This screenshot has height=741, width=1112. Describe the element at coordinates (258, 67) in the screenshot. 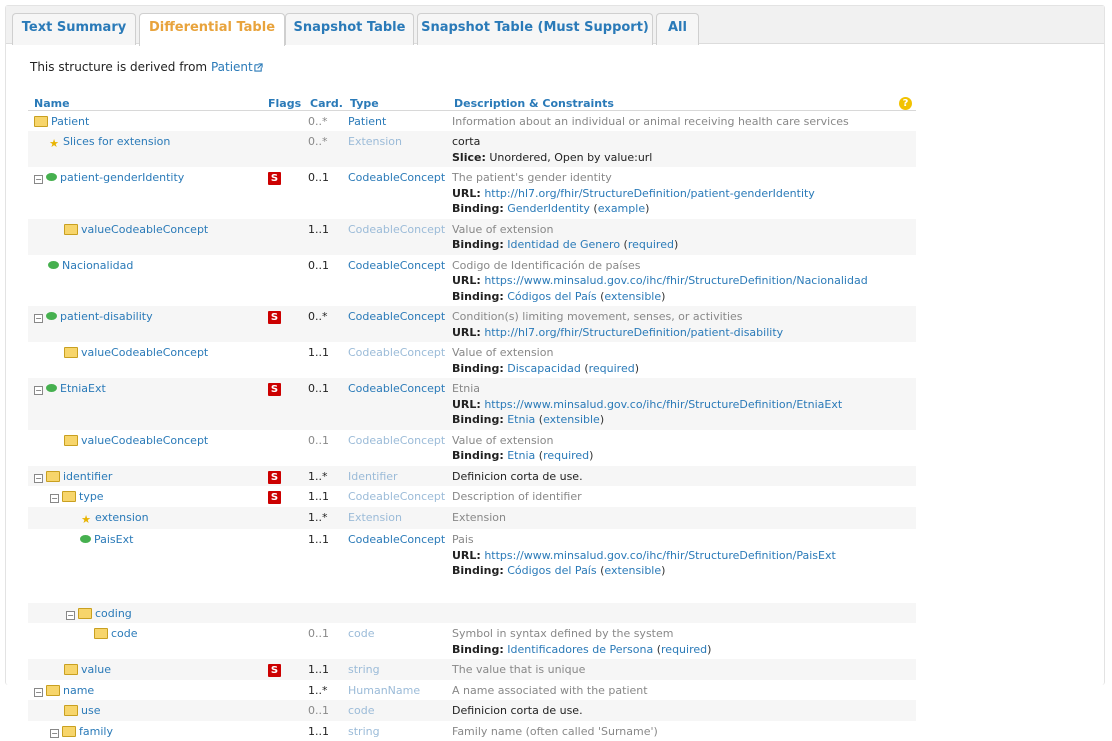

I see `external-link-icon` at that location.